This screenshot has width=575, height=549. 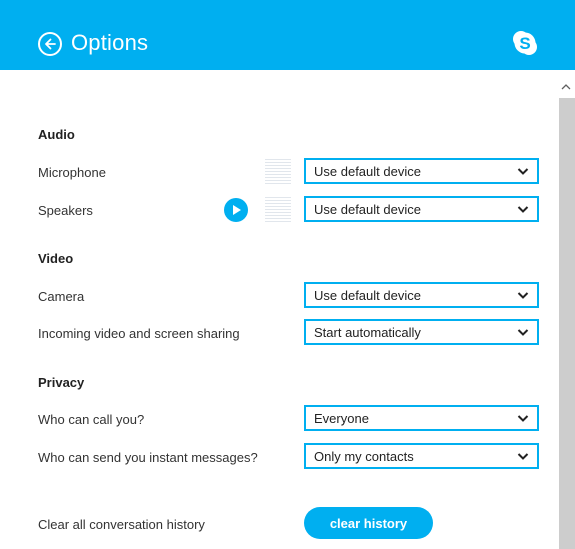 I want to click on who-can-message-select: Only my contacts, so click(x=421, y=456).